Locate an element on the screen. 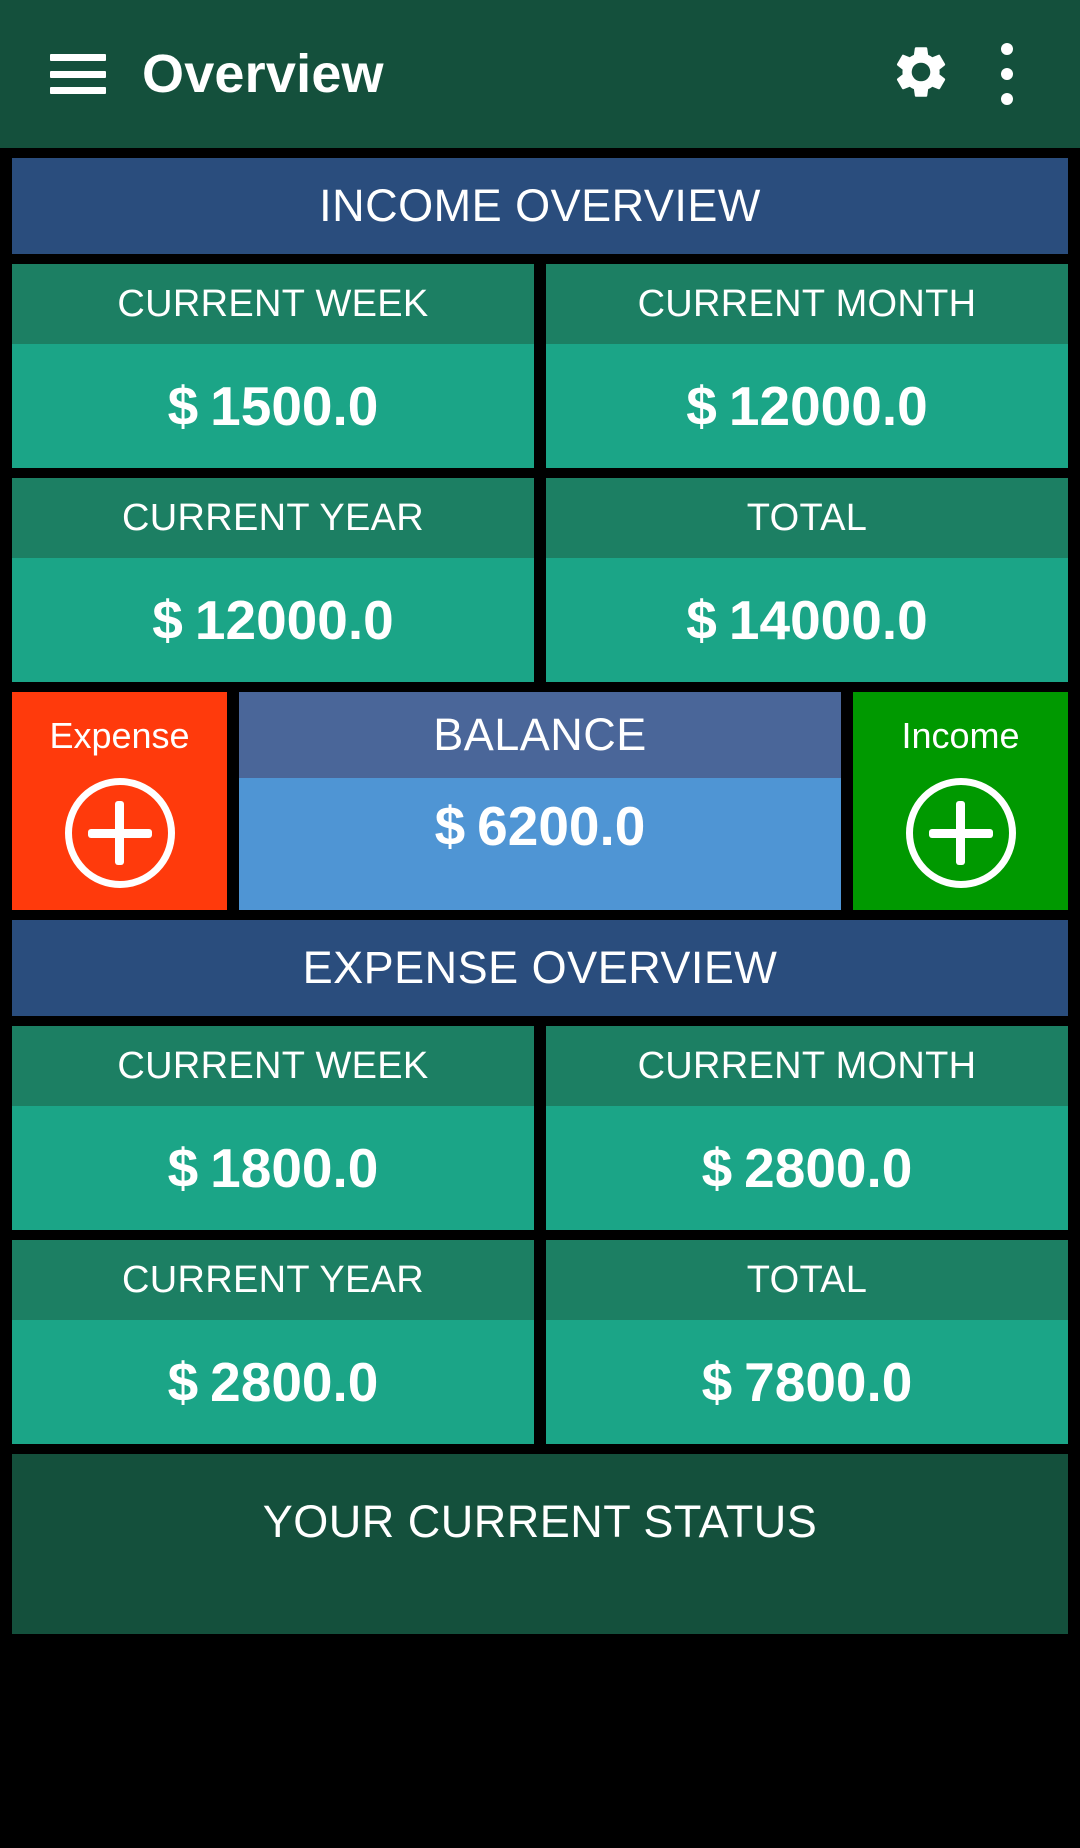  card-value: $ 7800.0 is located at coordinates (807, 1382).